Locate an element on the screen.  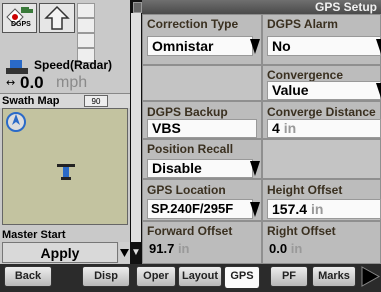
right-offset-readout: 0.0 in is located at coordinates (285, 248).